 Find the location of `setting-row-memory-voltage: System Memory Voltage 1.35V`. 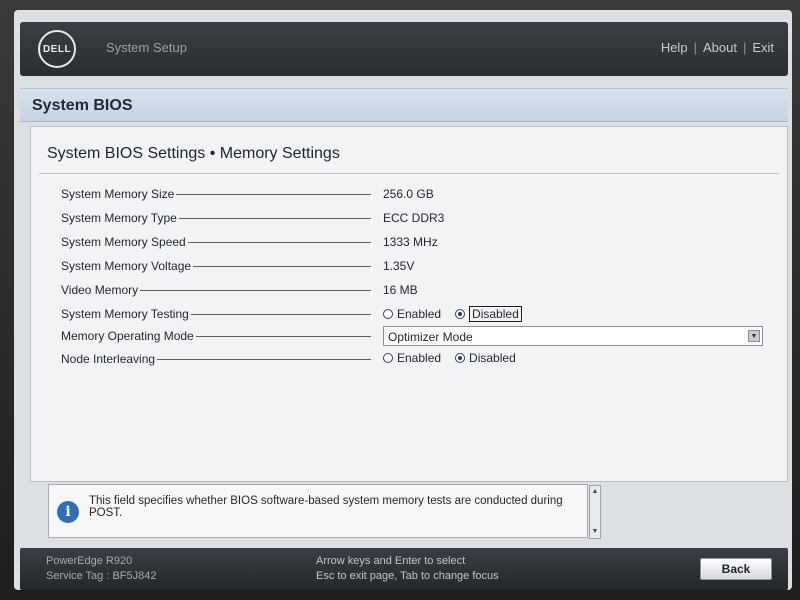

setting-row-memory-voltage: System Memory Voltage 1.35V is located at coordinates (410, 266).